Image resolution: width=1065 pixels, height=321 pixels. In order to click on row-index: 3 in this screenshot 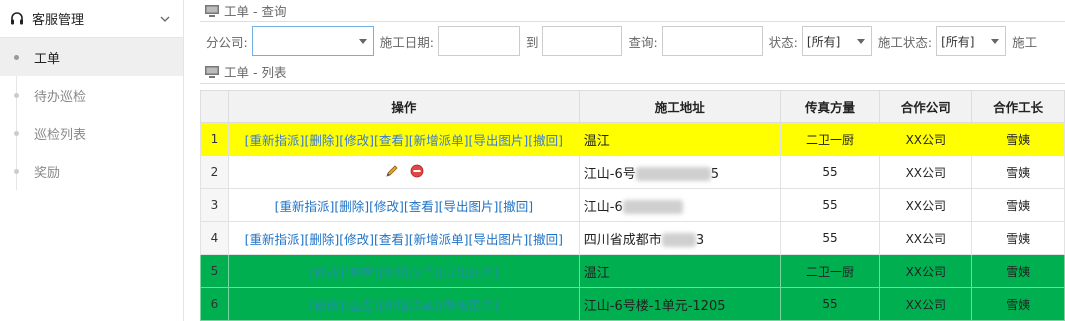, I will do `click(214, 205)`.